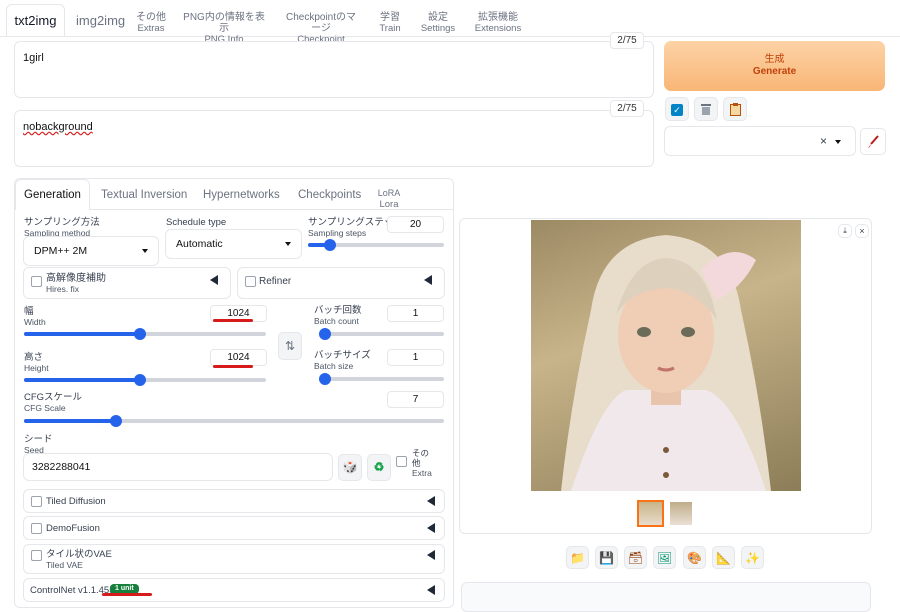 This screenshot has height=612, width=900. I want to click on width-underline, so click(233, 320).